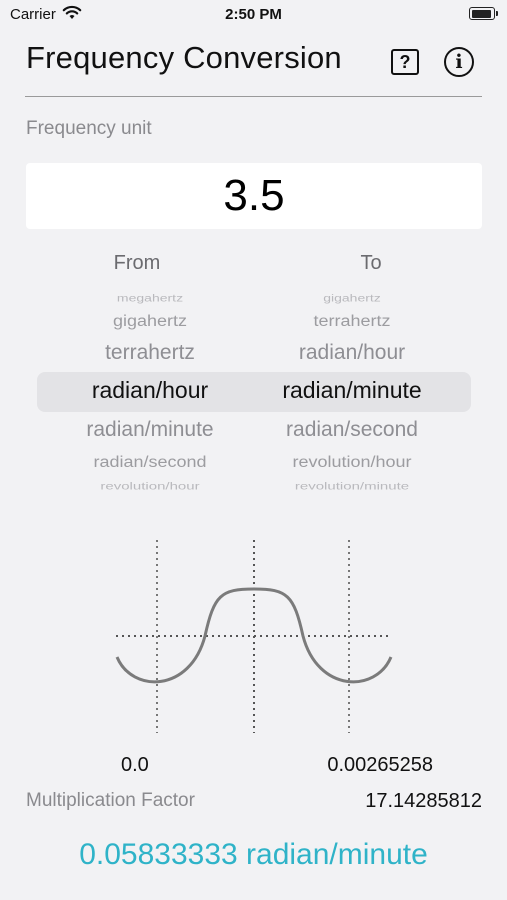 Image resolution: width=507 pixels, height=900 pixels. I want to click on header-divider, so click(253, 96).